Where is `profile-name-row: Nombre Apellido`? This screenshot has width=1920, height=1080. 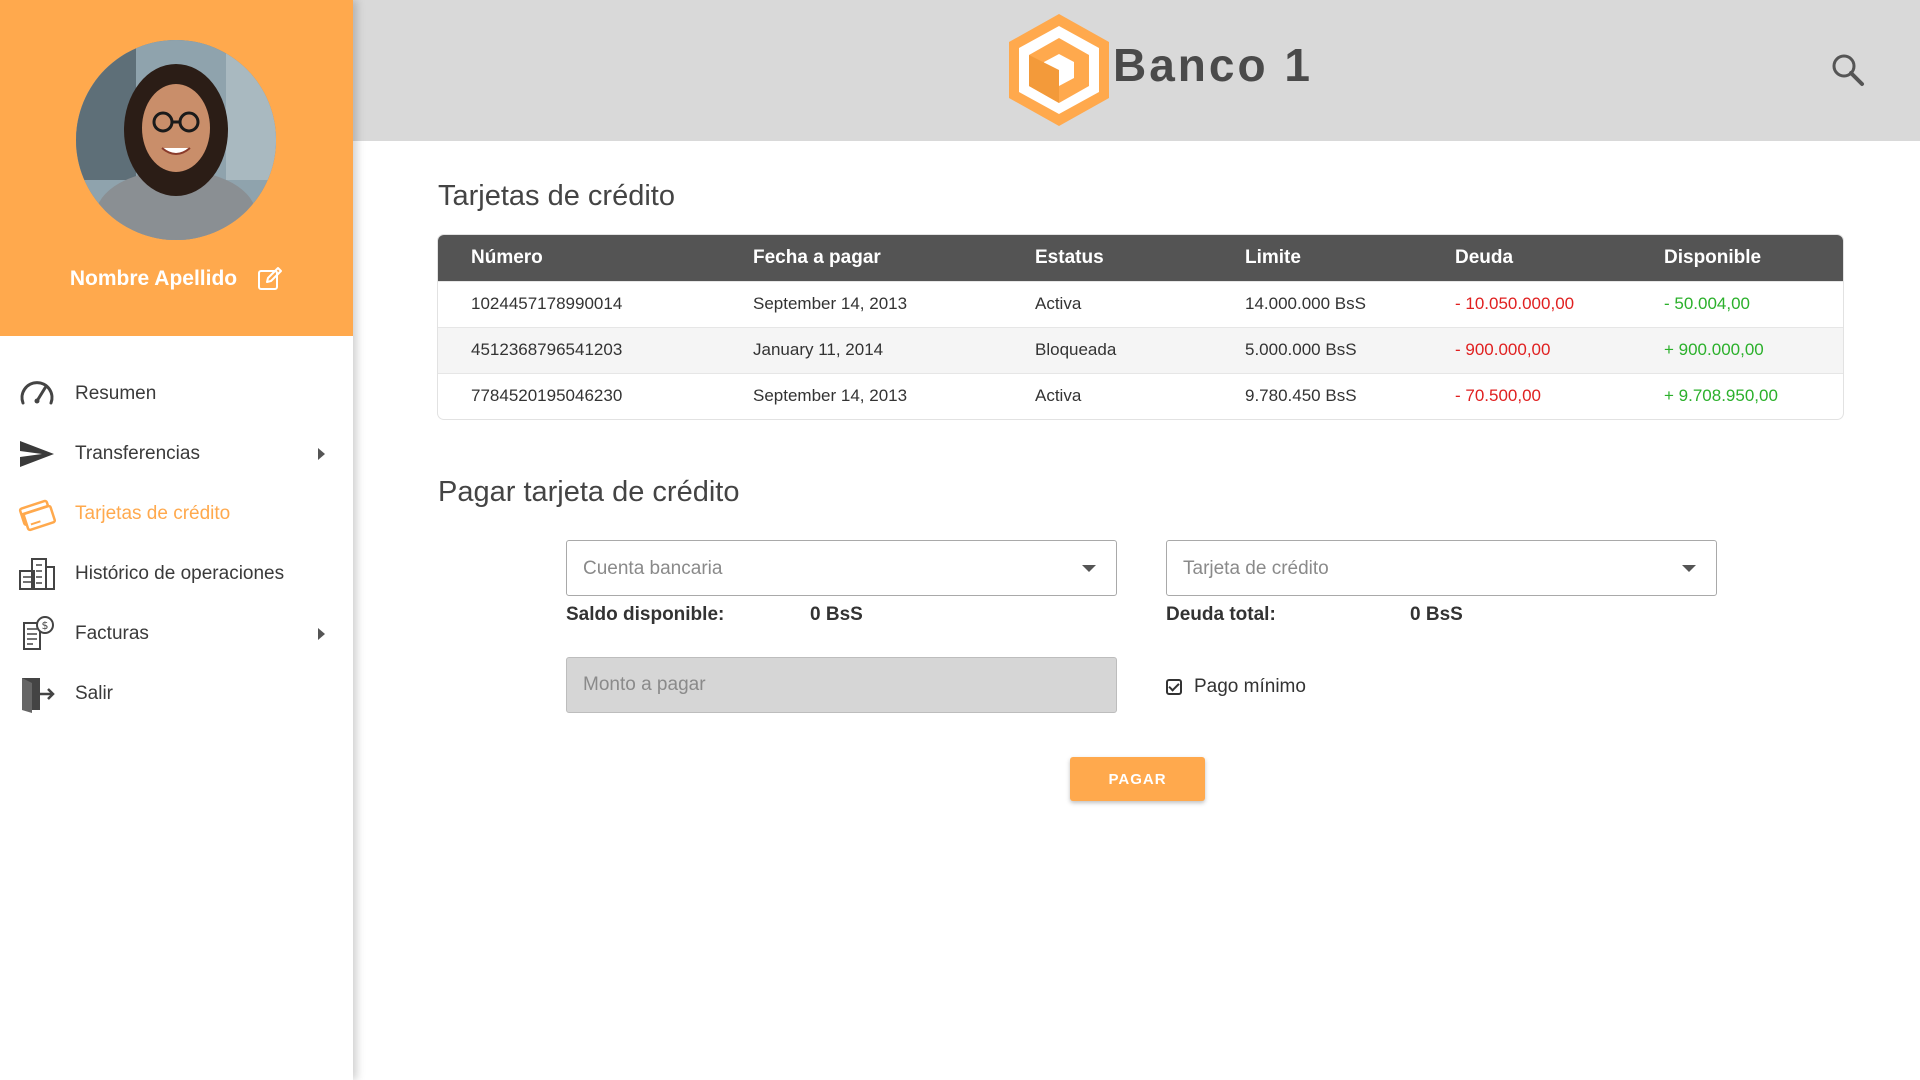 profile-name-row: Nombre Apellido is located at coordinates (176, 279).